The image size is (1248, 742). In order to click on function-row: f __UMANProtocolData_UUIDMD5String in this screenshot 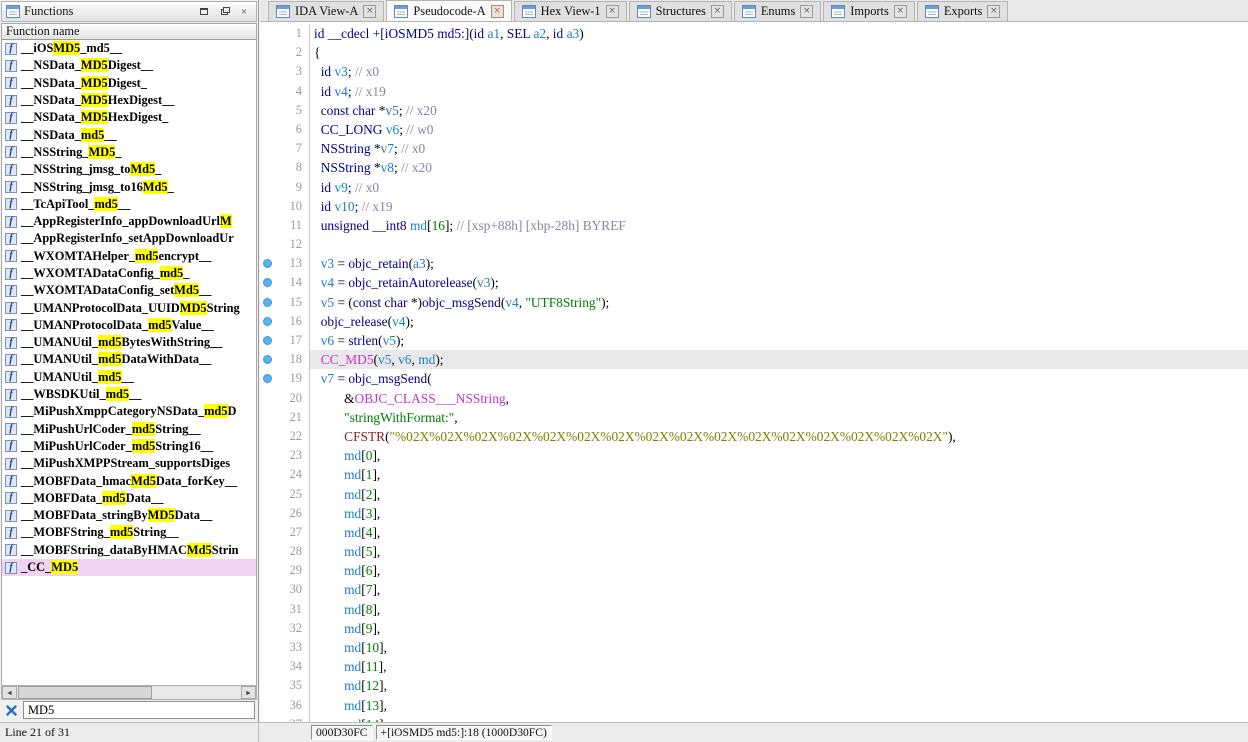, I will do `click(129, 307)`.